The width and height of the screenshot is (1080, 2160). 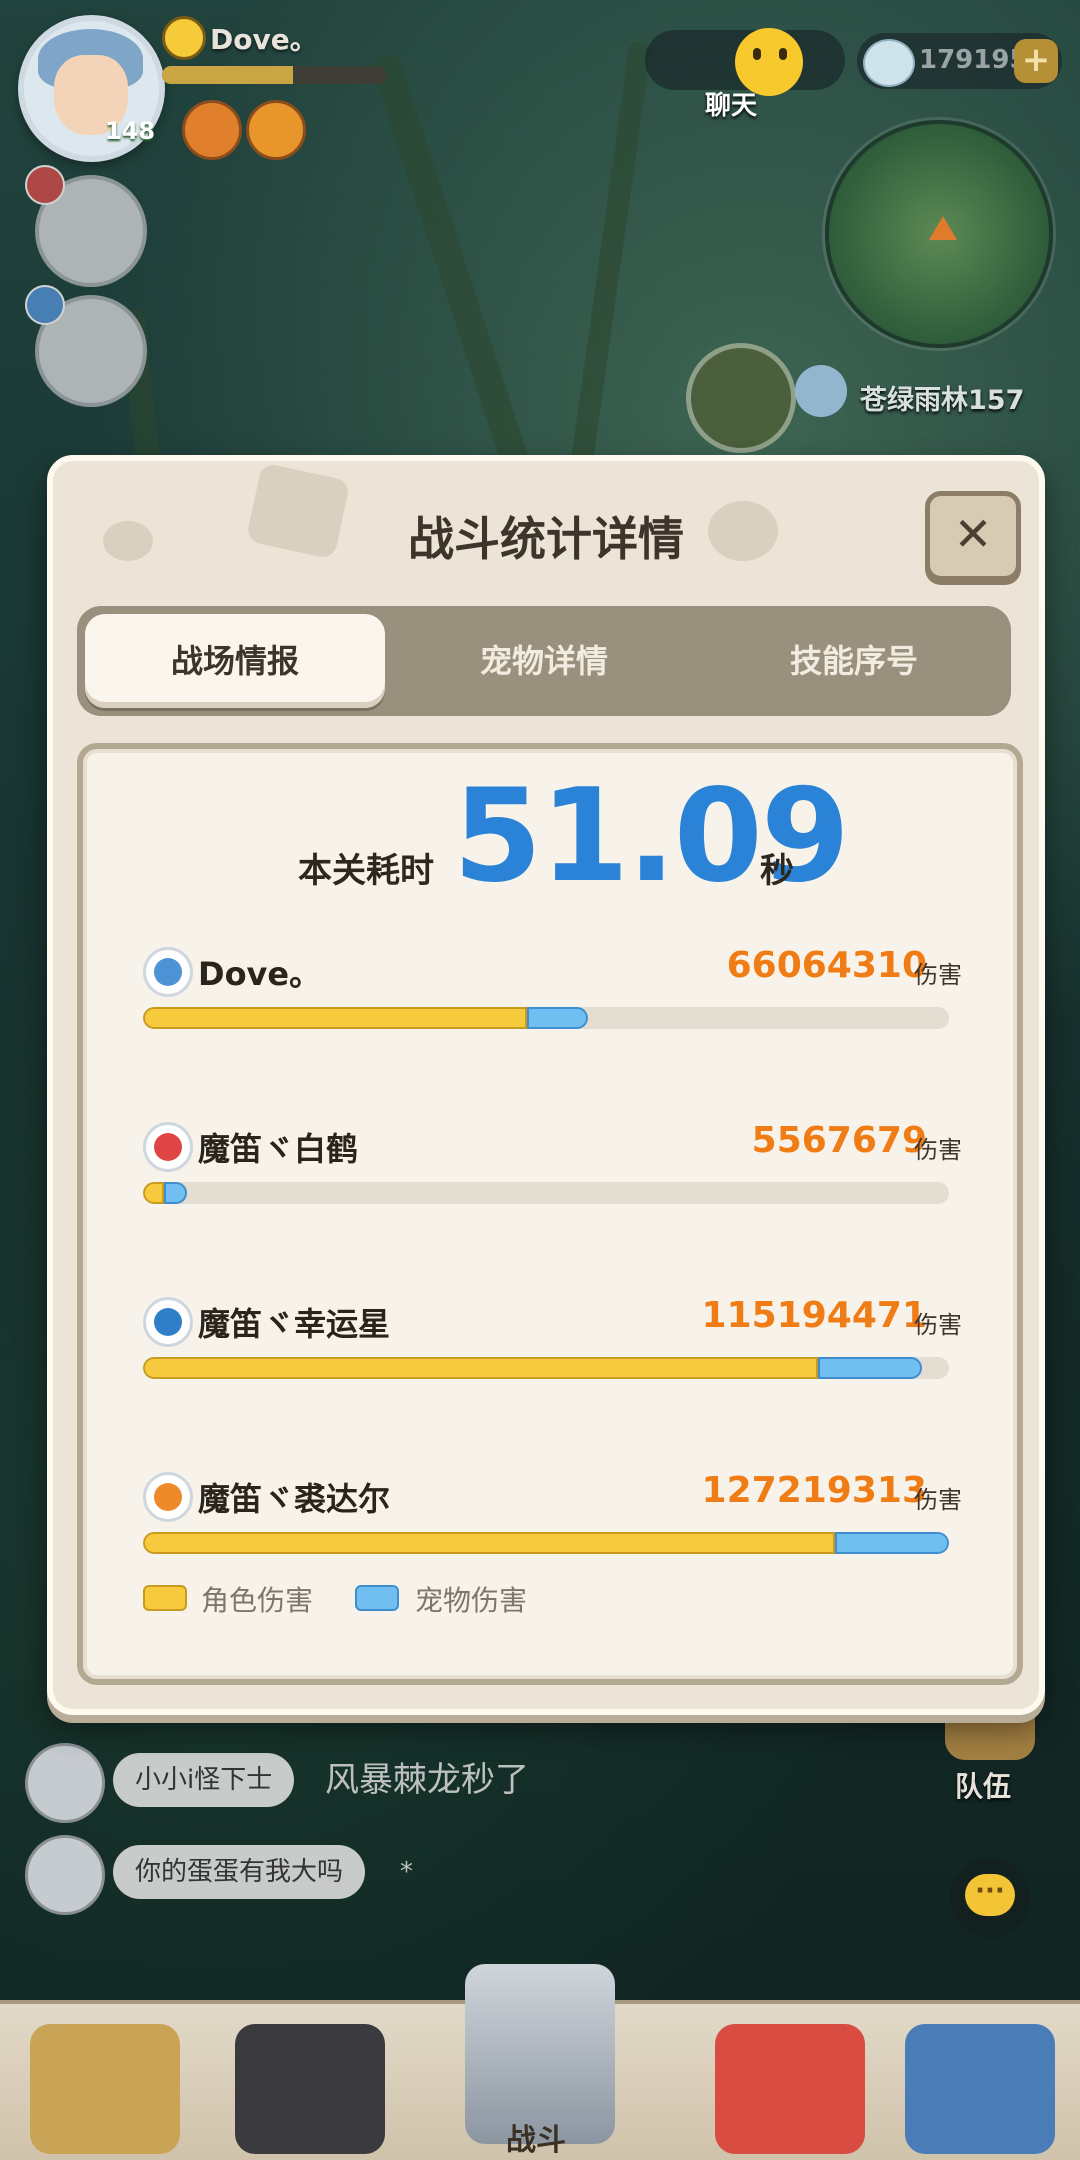 What do you see at coordinates (550, 837) in the screenshot?
I see `clear-time: 本关耗时 51.09 秒` at bounding box center [550, 837].